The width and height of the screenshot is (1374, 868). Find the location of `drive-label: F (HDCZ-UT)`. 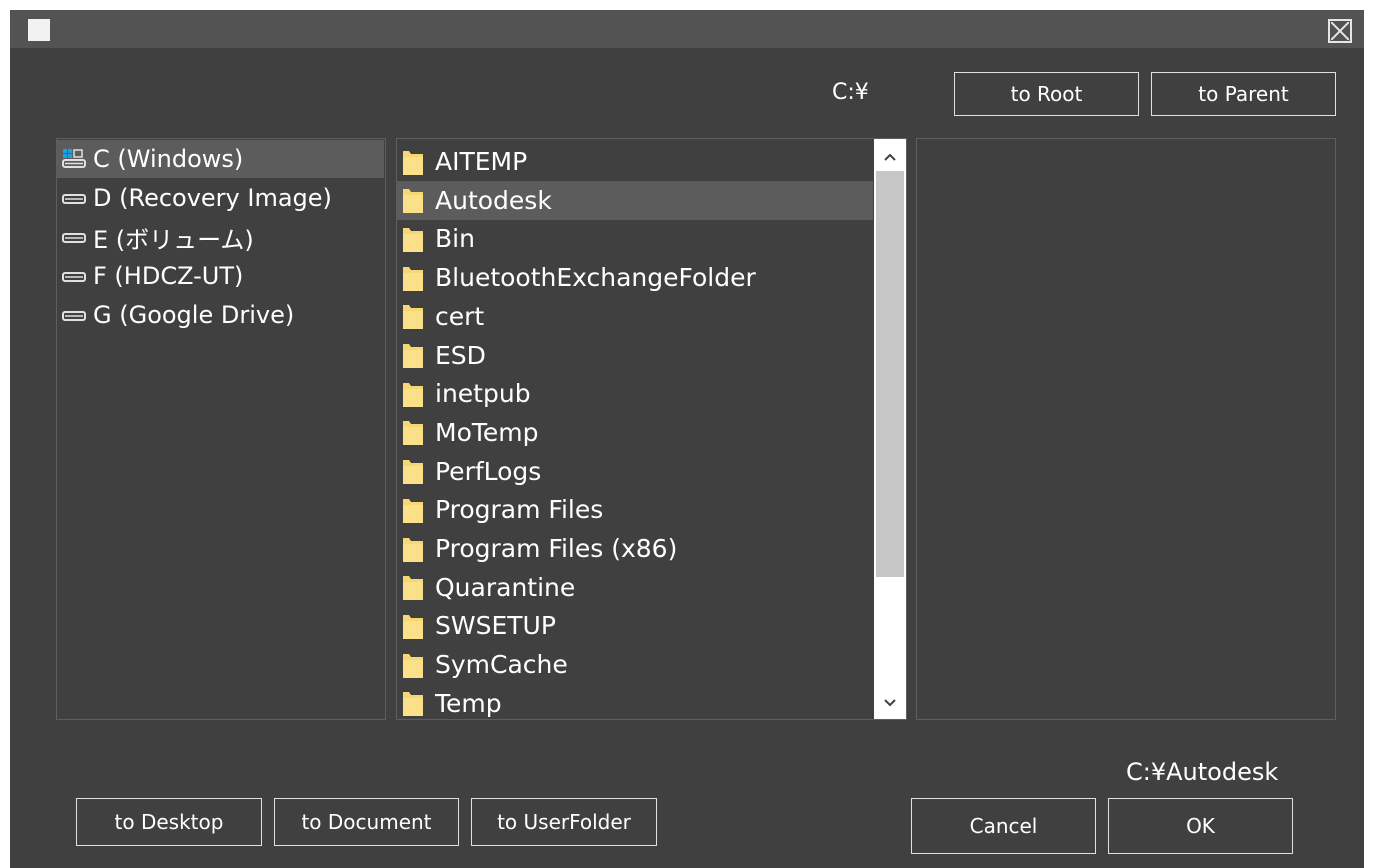

drive-label: F (HDCZ-UT) is located at coordinates (168, 276).